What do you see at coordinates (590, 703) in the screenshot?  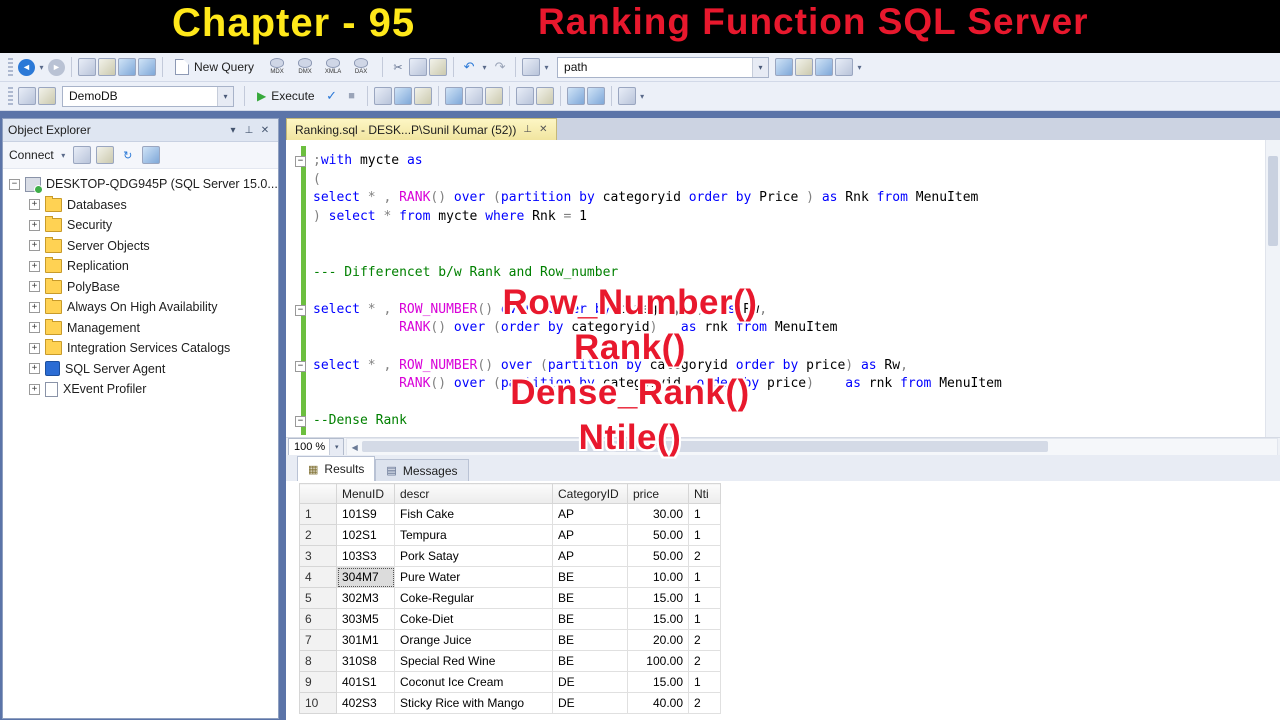 I see `result-cell: DE` at bounding box center [590, 703].